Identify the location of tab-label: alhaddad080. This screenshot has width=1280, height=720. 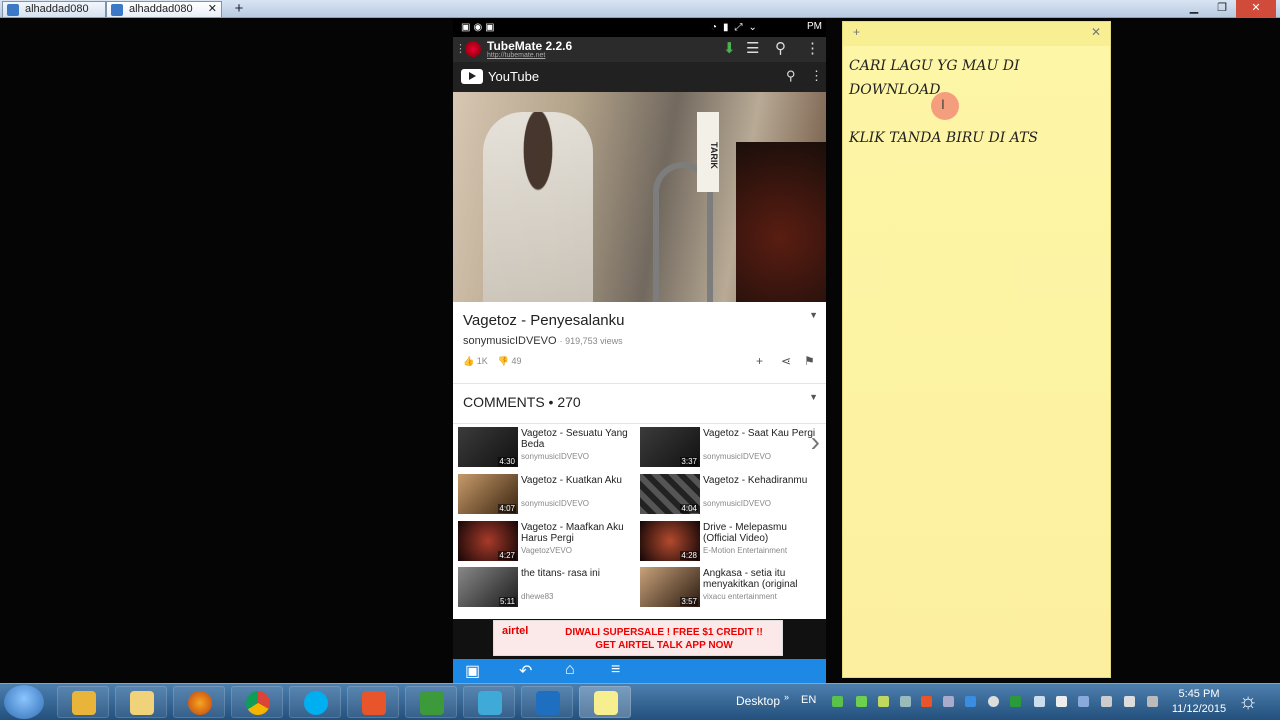
(57, 9).